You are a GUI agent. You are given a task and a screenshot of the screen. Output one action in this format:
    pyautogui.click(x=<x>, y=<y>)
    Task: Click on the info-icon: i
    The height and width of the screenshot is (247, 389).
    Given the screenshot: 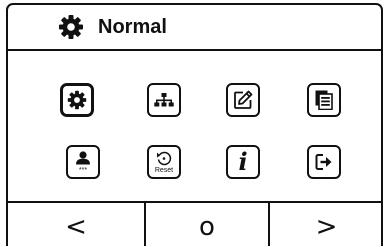 What is the action you would take?
    pyautogui.click(x=243, y=161)
    